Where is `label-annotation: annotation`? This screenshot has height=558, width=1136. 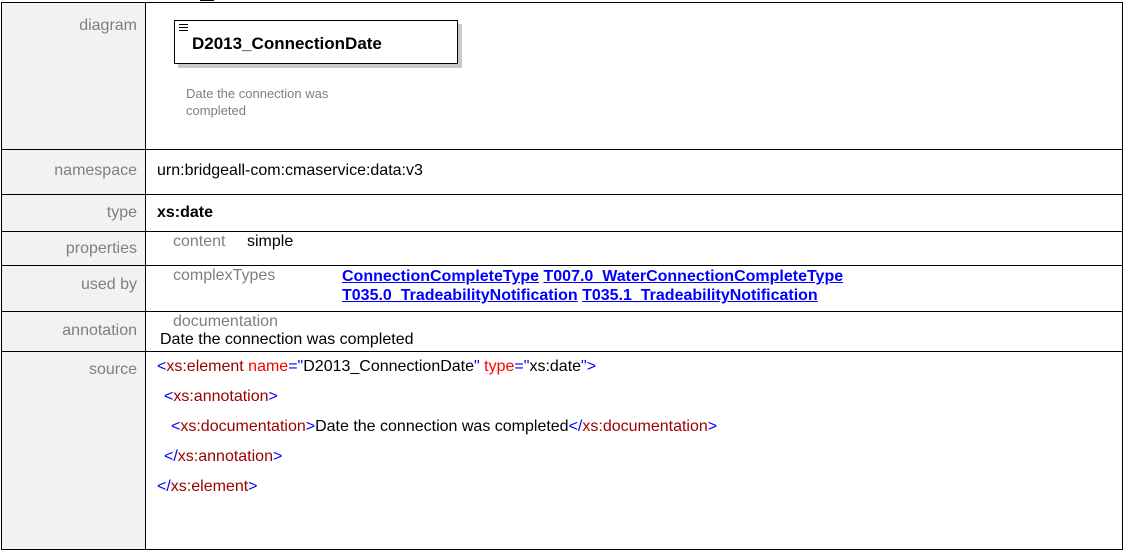
label-annotation: annotation is located at coordinates (73, 331).